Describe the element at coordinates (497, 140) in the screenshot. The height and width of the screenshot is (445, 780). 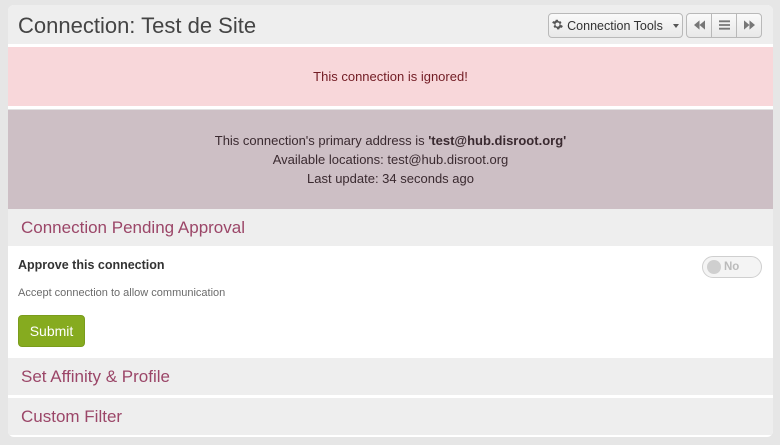
I see `primary-address: 'test@hub.disroot.org'` at that location.